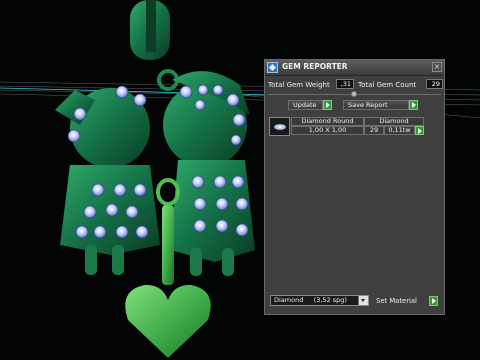  I want to click on header-gem-shape: Diamond Round, so click(327, 121).